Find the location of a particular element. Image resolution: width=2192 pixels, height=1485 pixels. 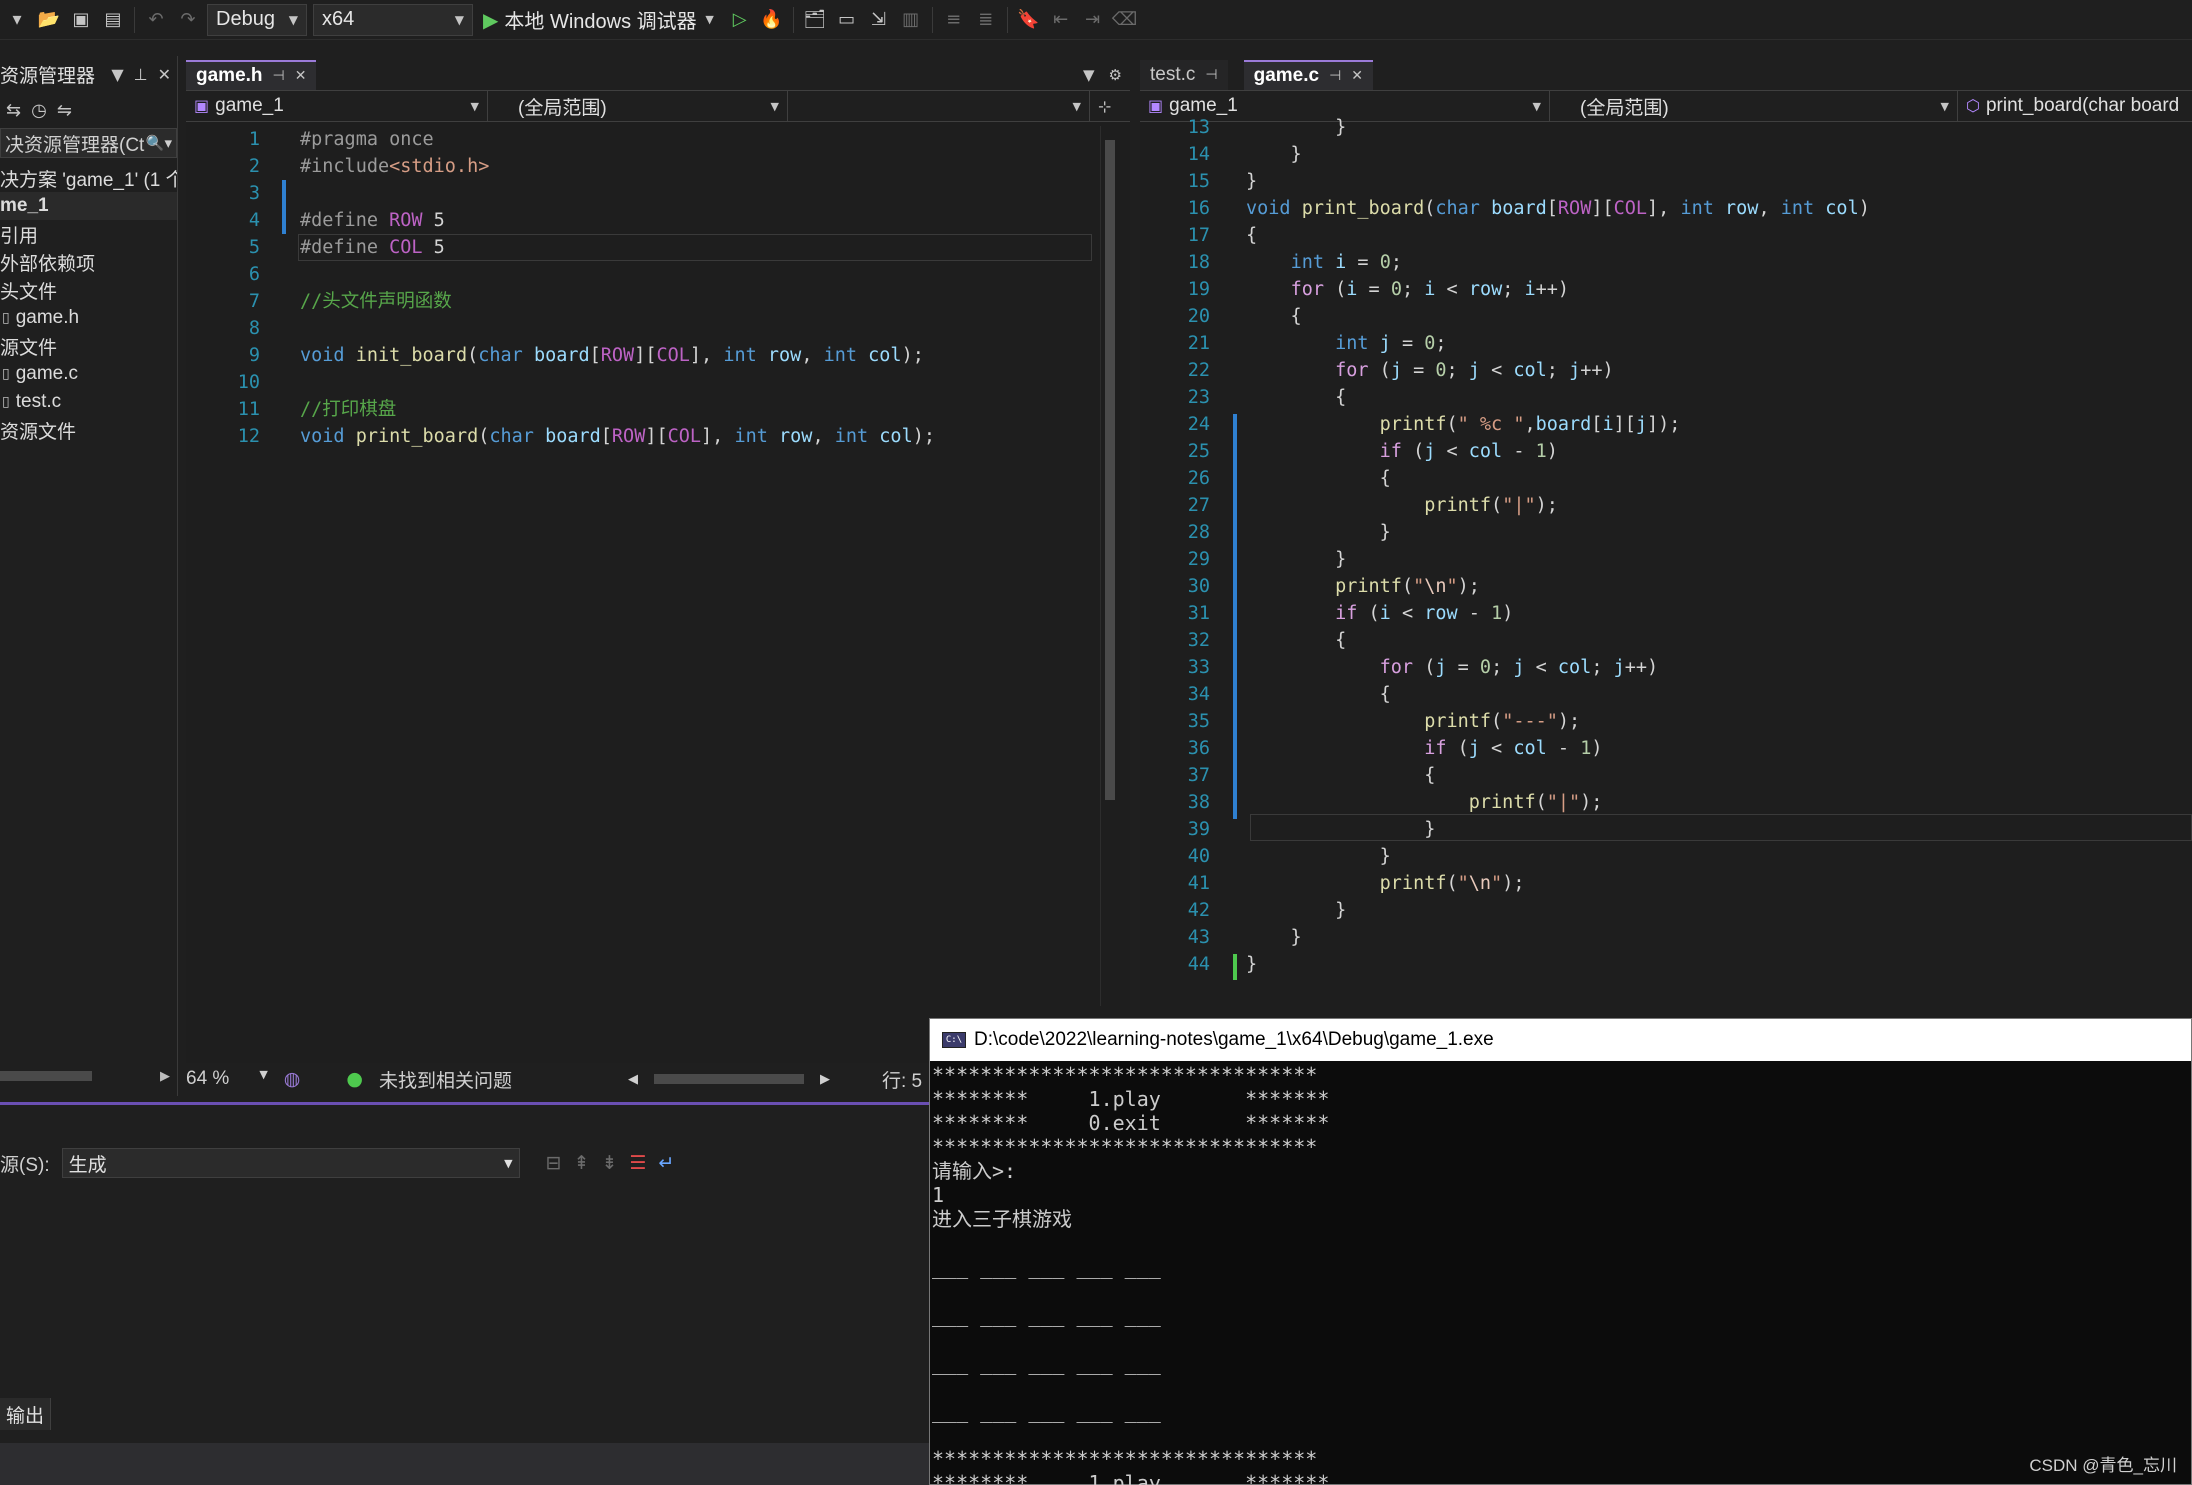

code-line: 27 printf("|"); is located at coordinates (1349, 505).